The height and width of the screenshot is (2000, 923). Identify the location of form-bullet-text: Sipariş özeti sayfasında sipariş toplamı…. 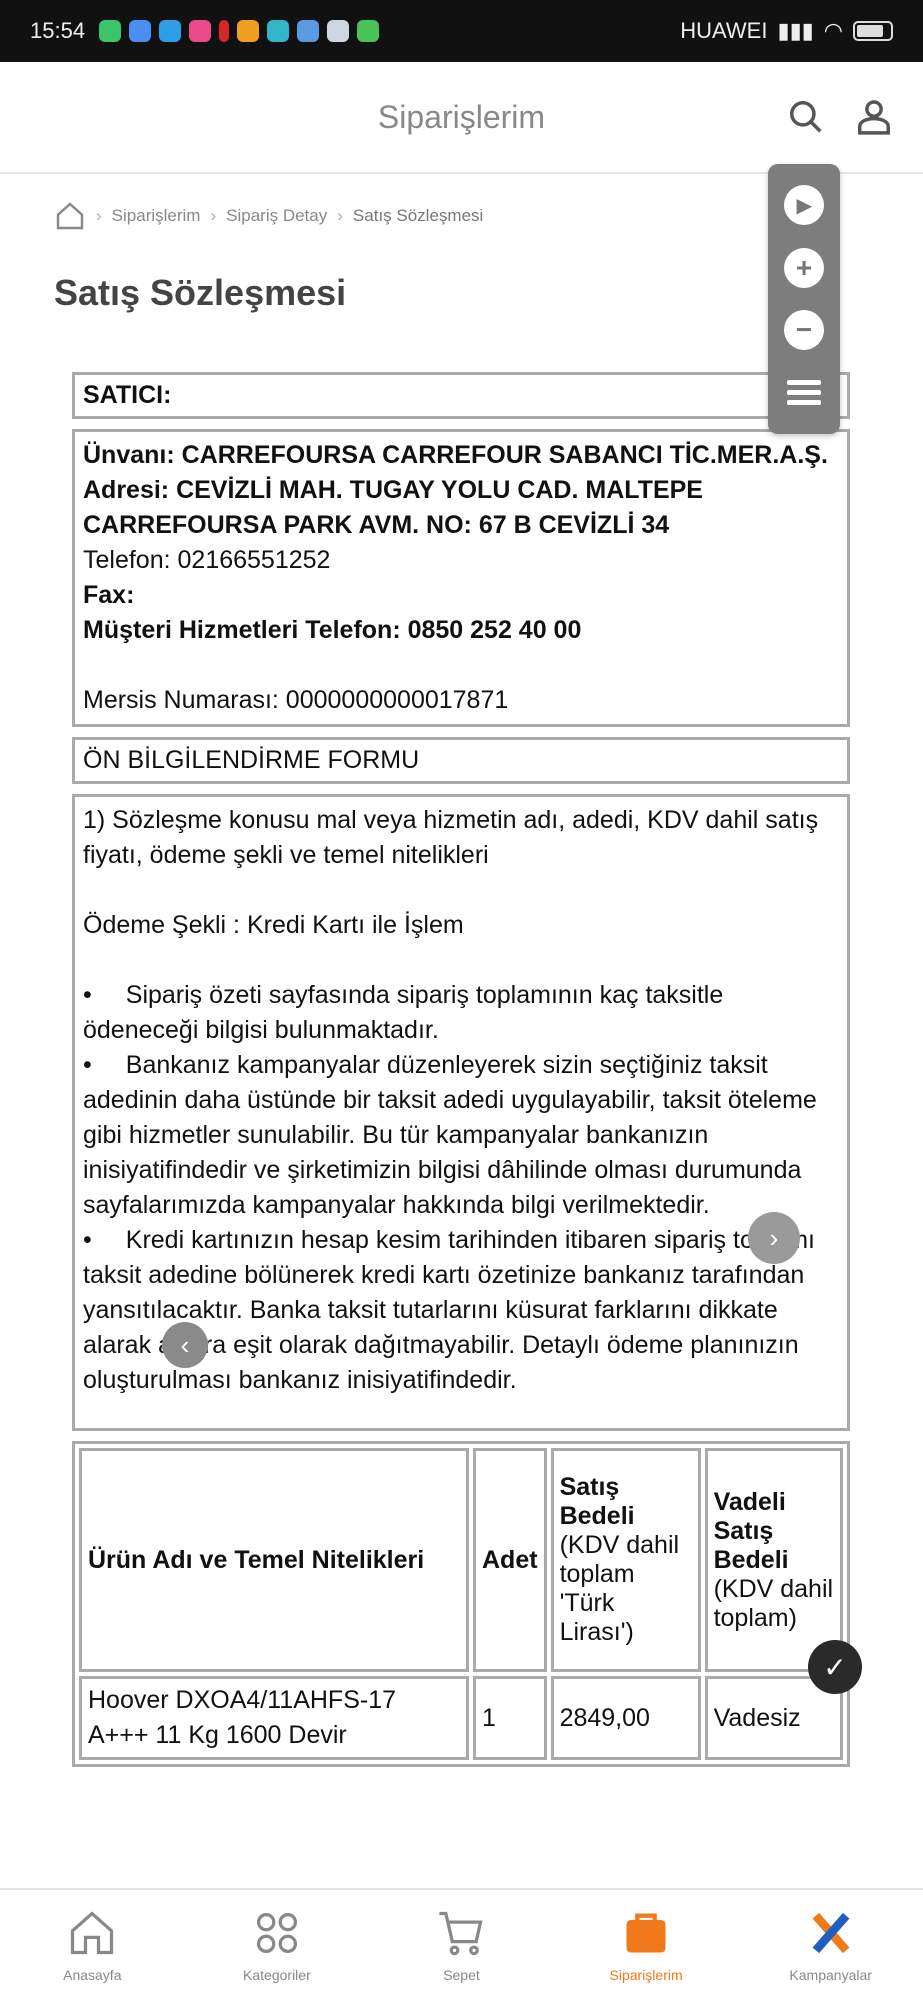
(403, 1012).